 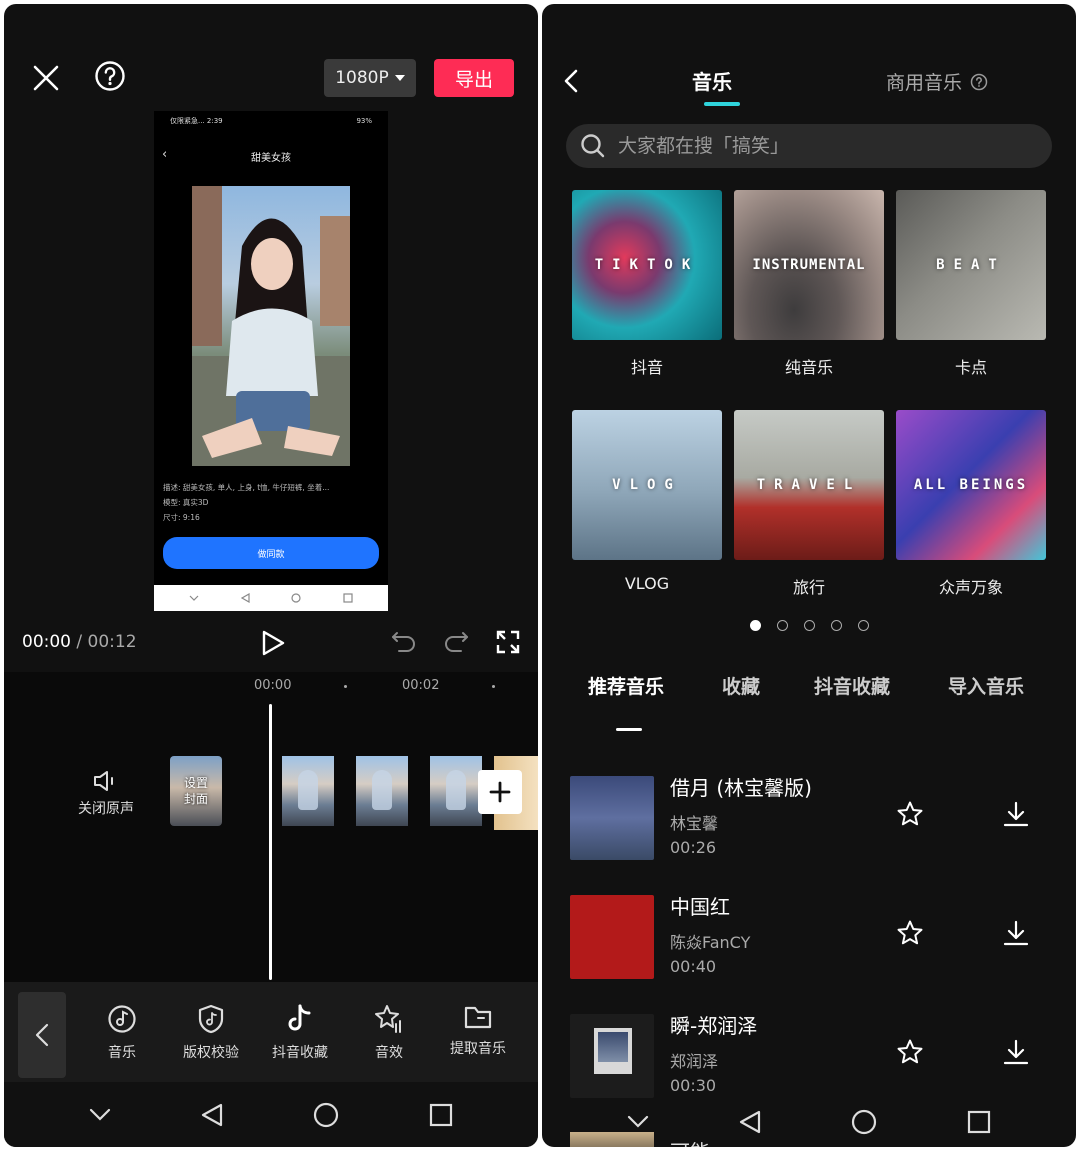 I want to click on category-instrumental: INSTRUMENTAL 纯音乐, so click(x=809, y=284).